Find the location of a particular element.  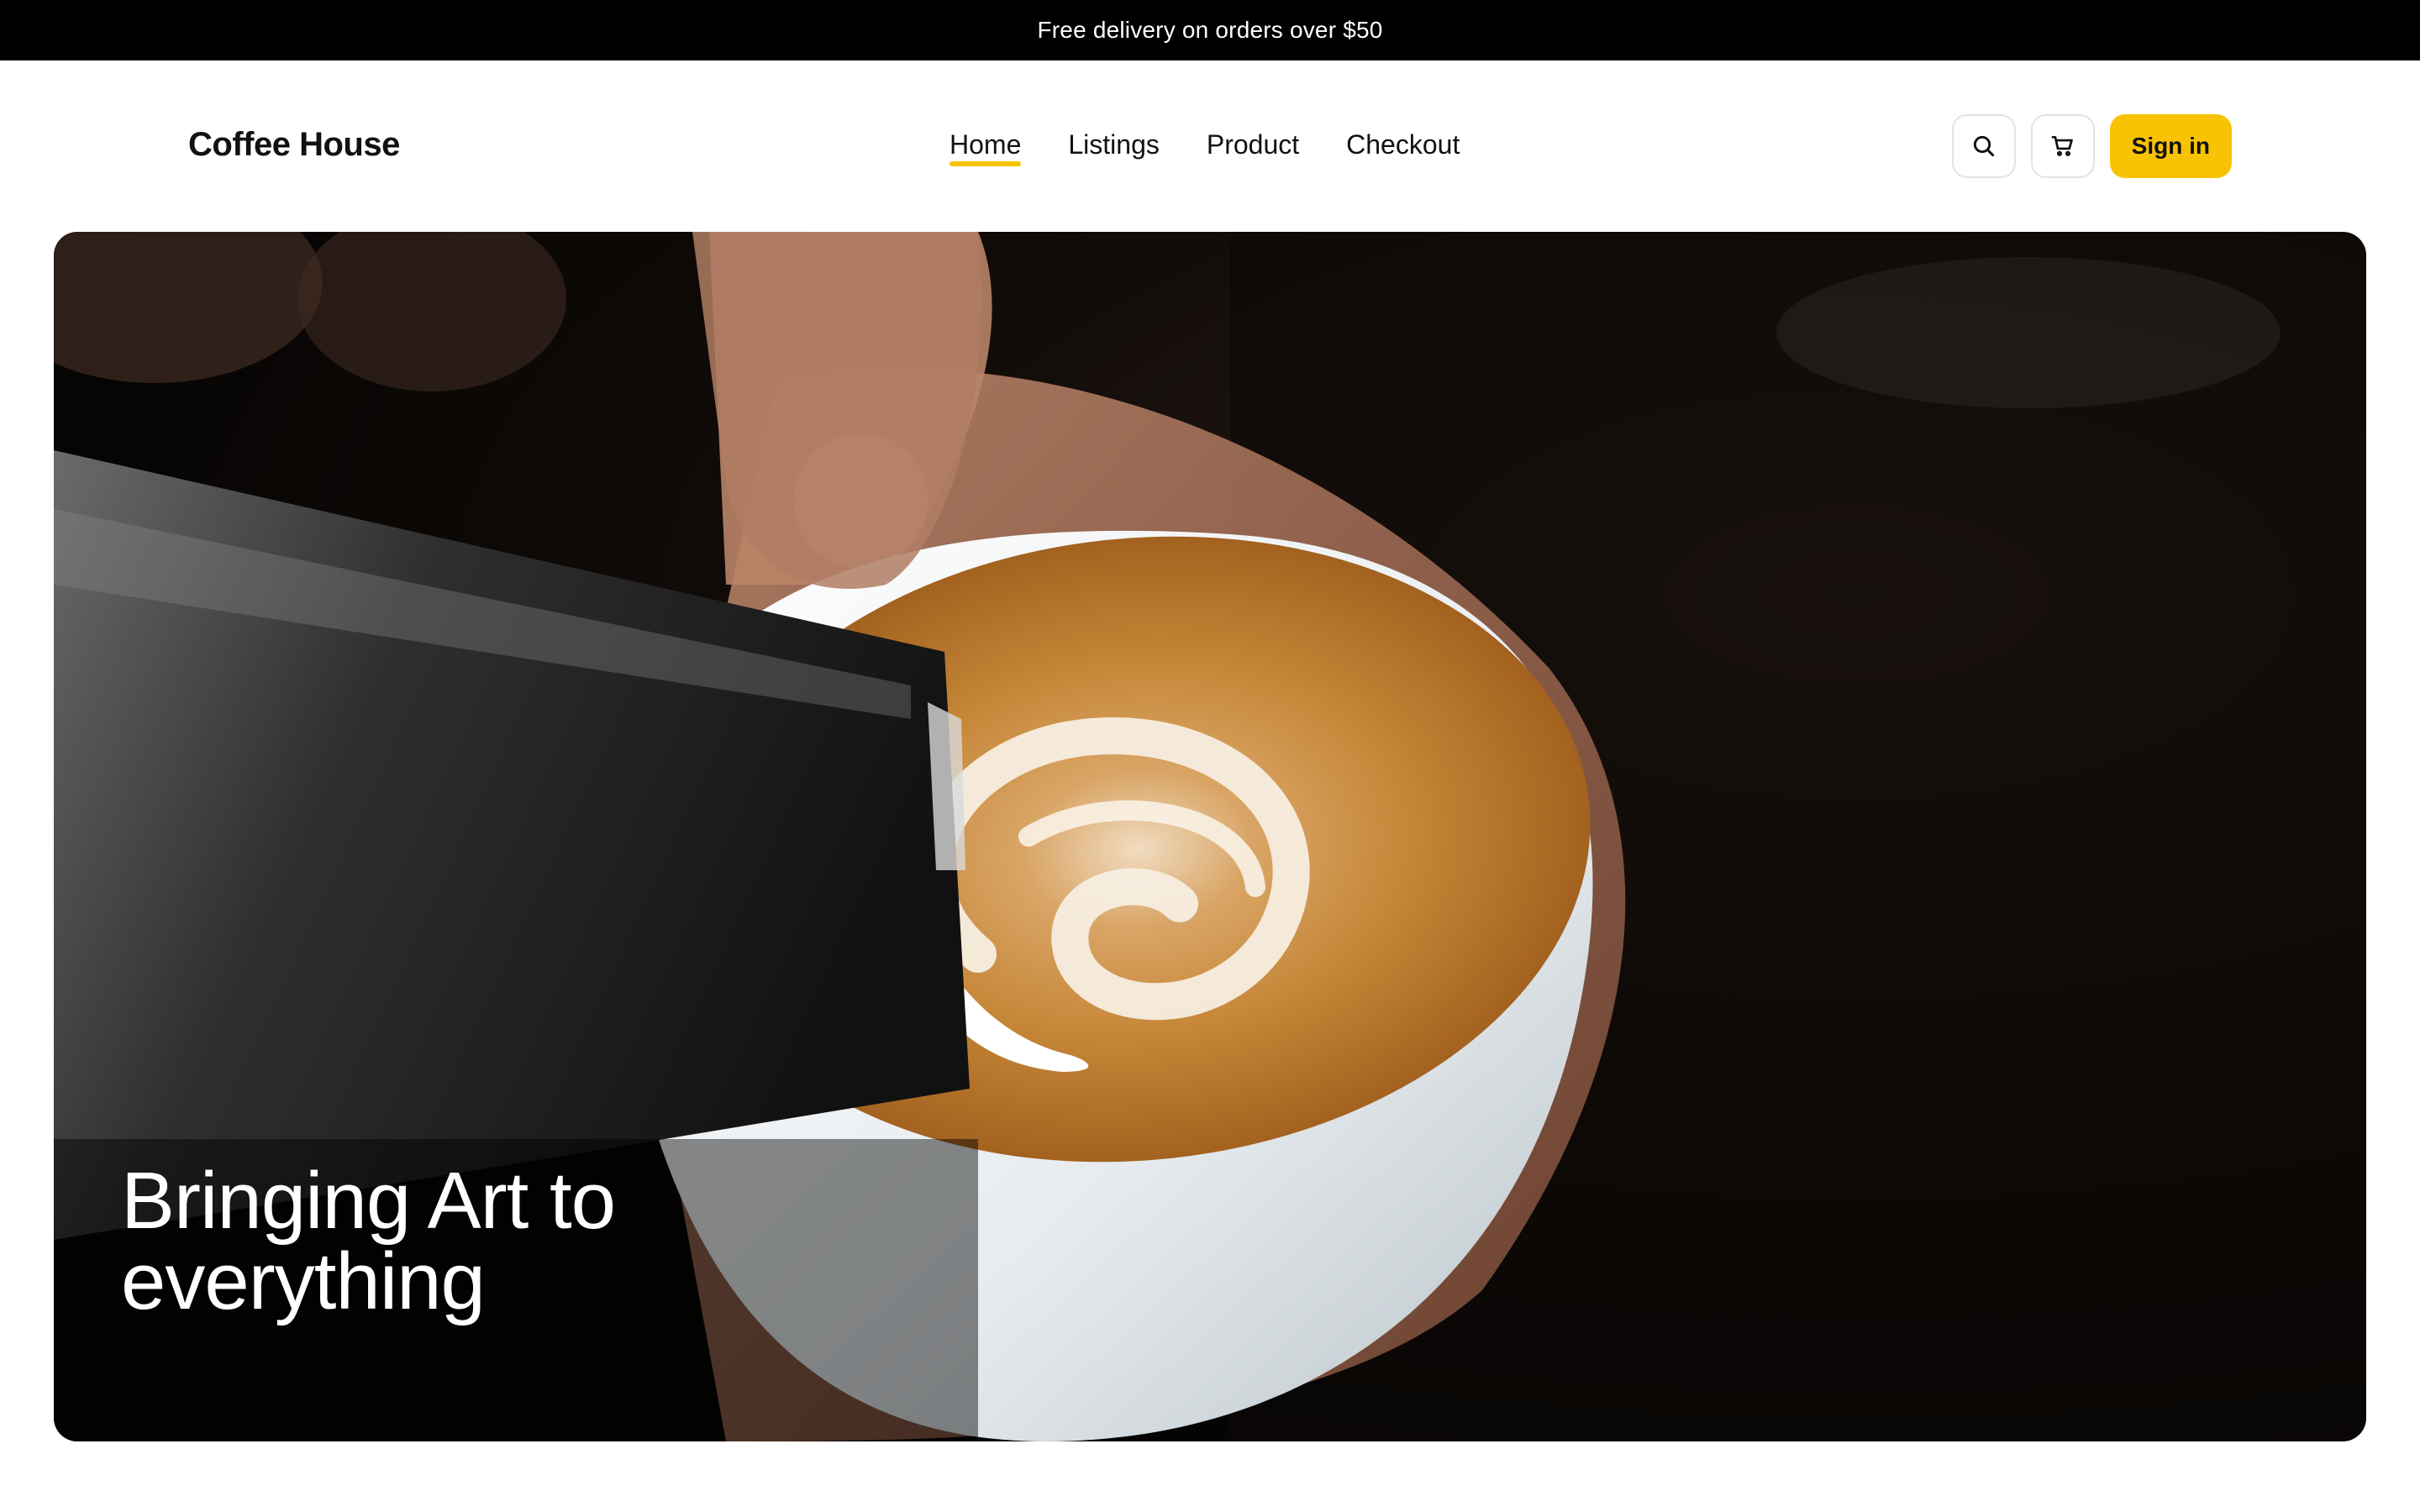

nav-item-product: Product is located at coordinates (1253, 144).